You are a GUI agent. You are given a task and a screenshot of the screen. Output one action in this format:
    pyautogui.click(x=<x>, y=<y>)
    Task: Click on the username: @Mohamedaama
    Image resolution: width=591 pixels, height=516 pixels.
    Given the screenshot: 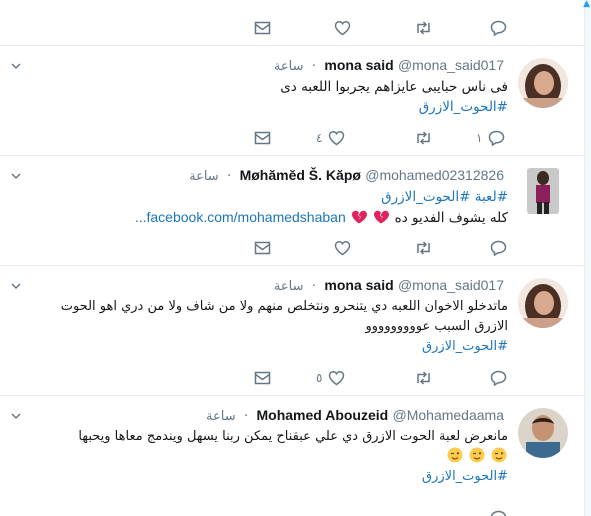 What is the action you would take?
    pyautogui.click(x=449, y=415)
    